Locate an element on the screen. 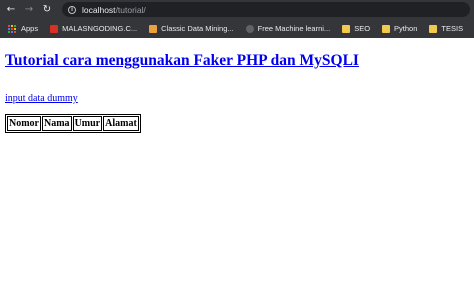 The image size is (474, 294). url-host: localhost is located at coordinates (99, 9).